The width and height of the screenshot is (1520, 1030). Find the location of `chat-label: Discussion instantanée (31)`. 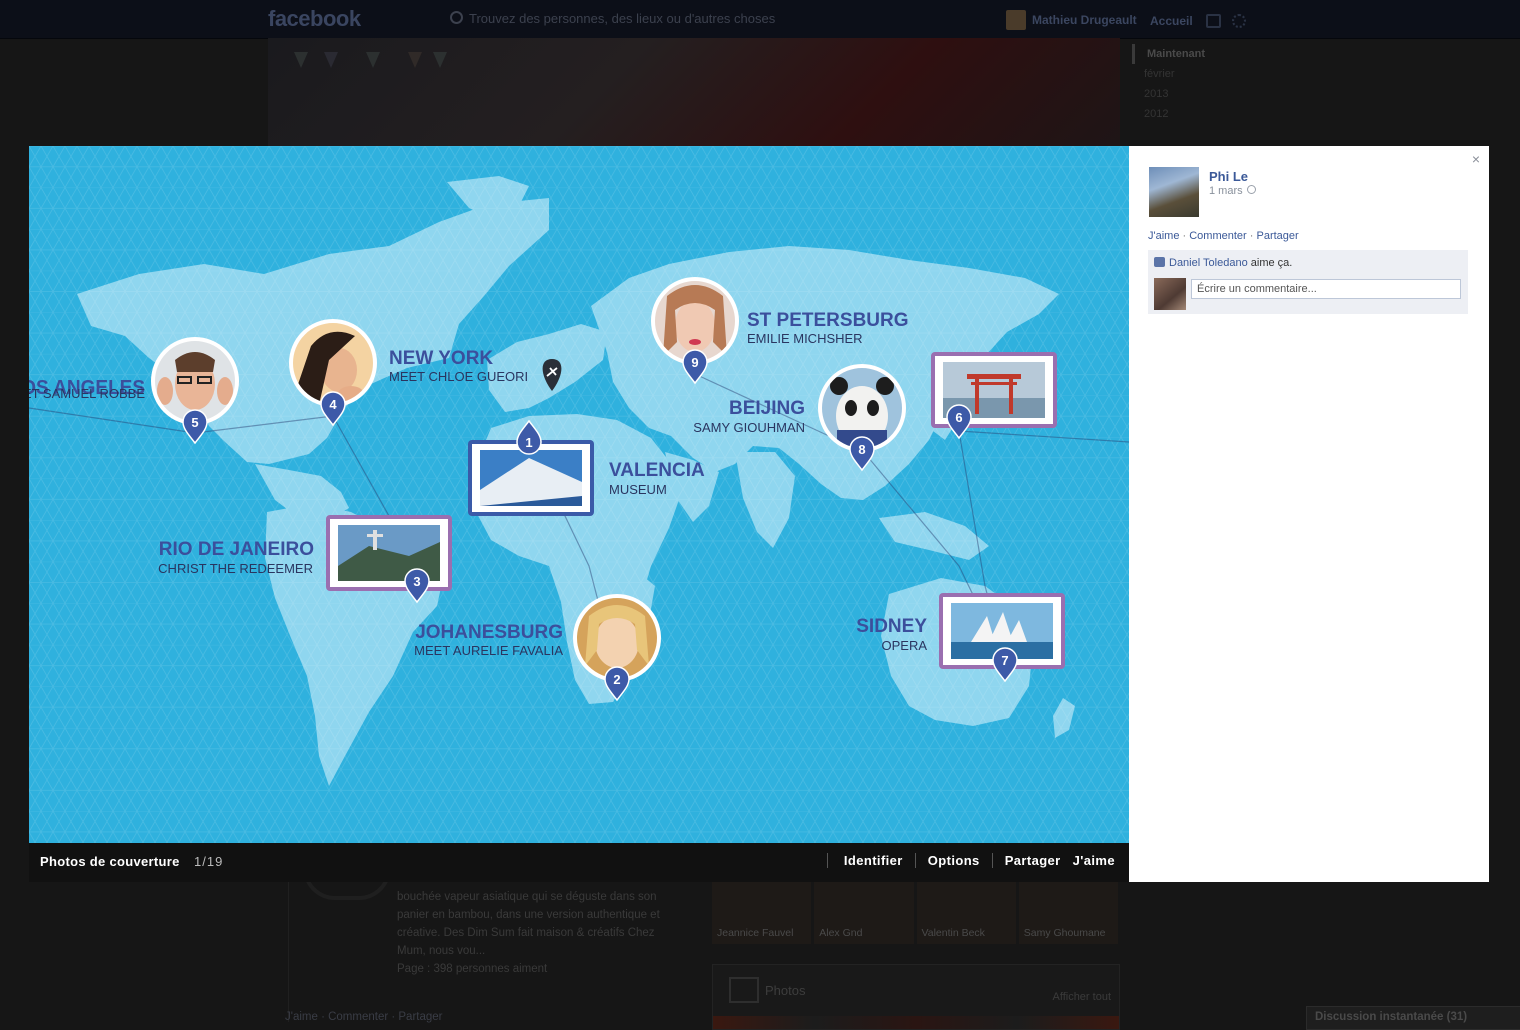

chat-label: Discussion instantanée (31) is located at coordinates (1391, 1017).